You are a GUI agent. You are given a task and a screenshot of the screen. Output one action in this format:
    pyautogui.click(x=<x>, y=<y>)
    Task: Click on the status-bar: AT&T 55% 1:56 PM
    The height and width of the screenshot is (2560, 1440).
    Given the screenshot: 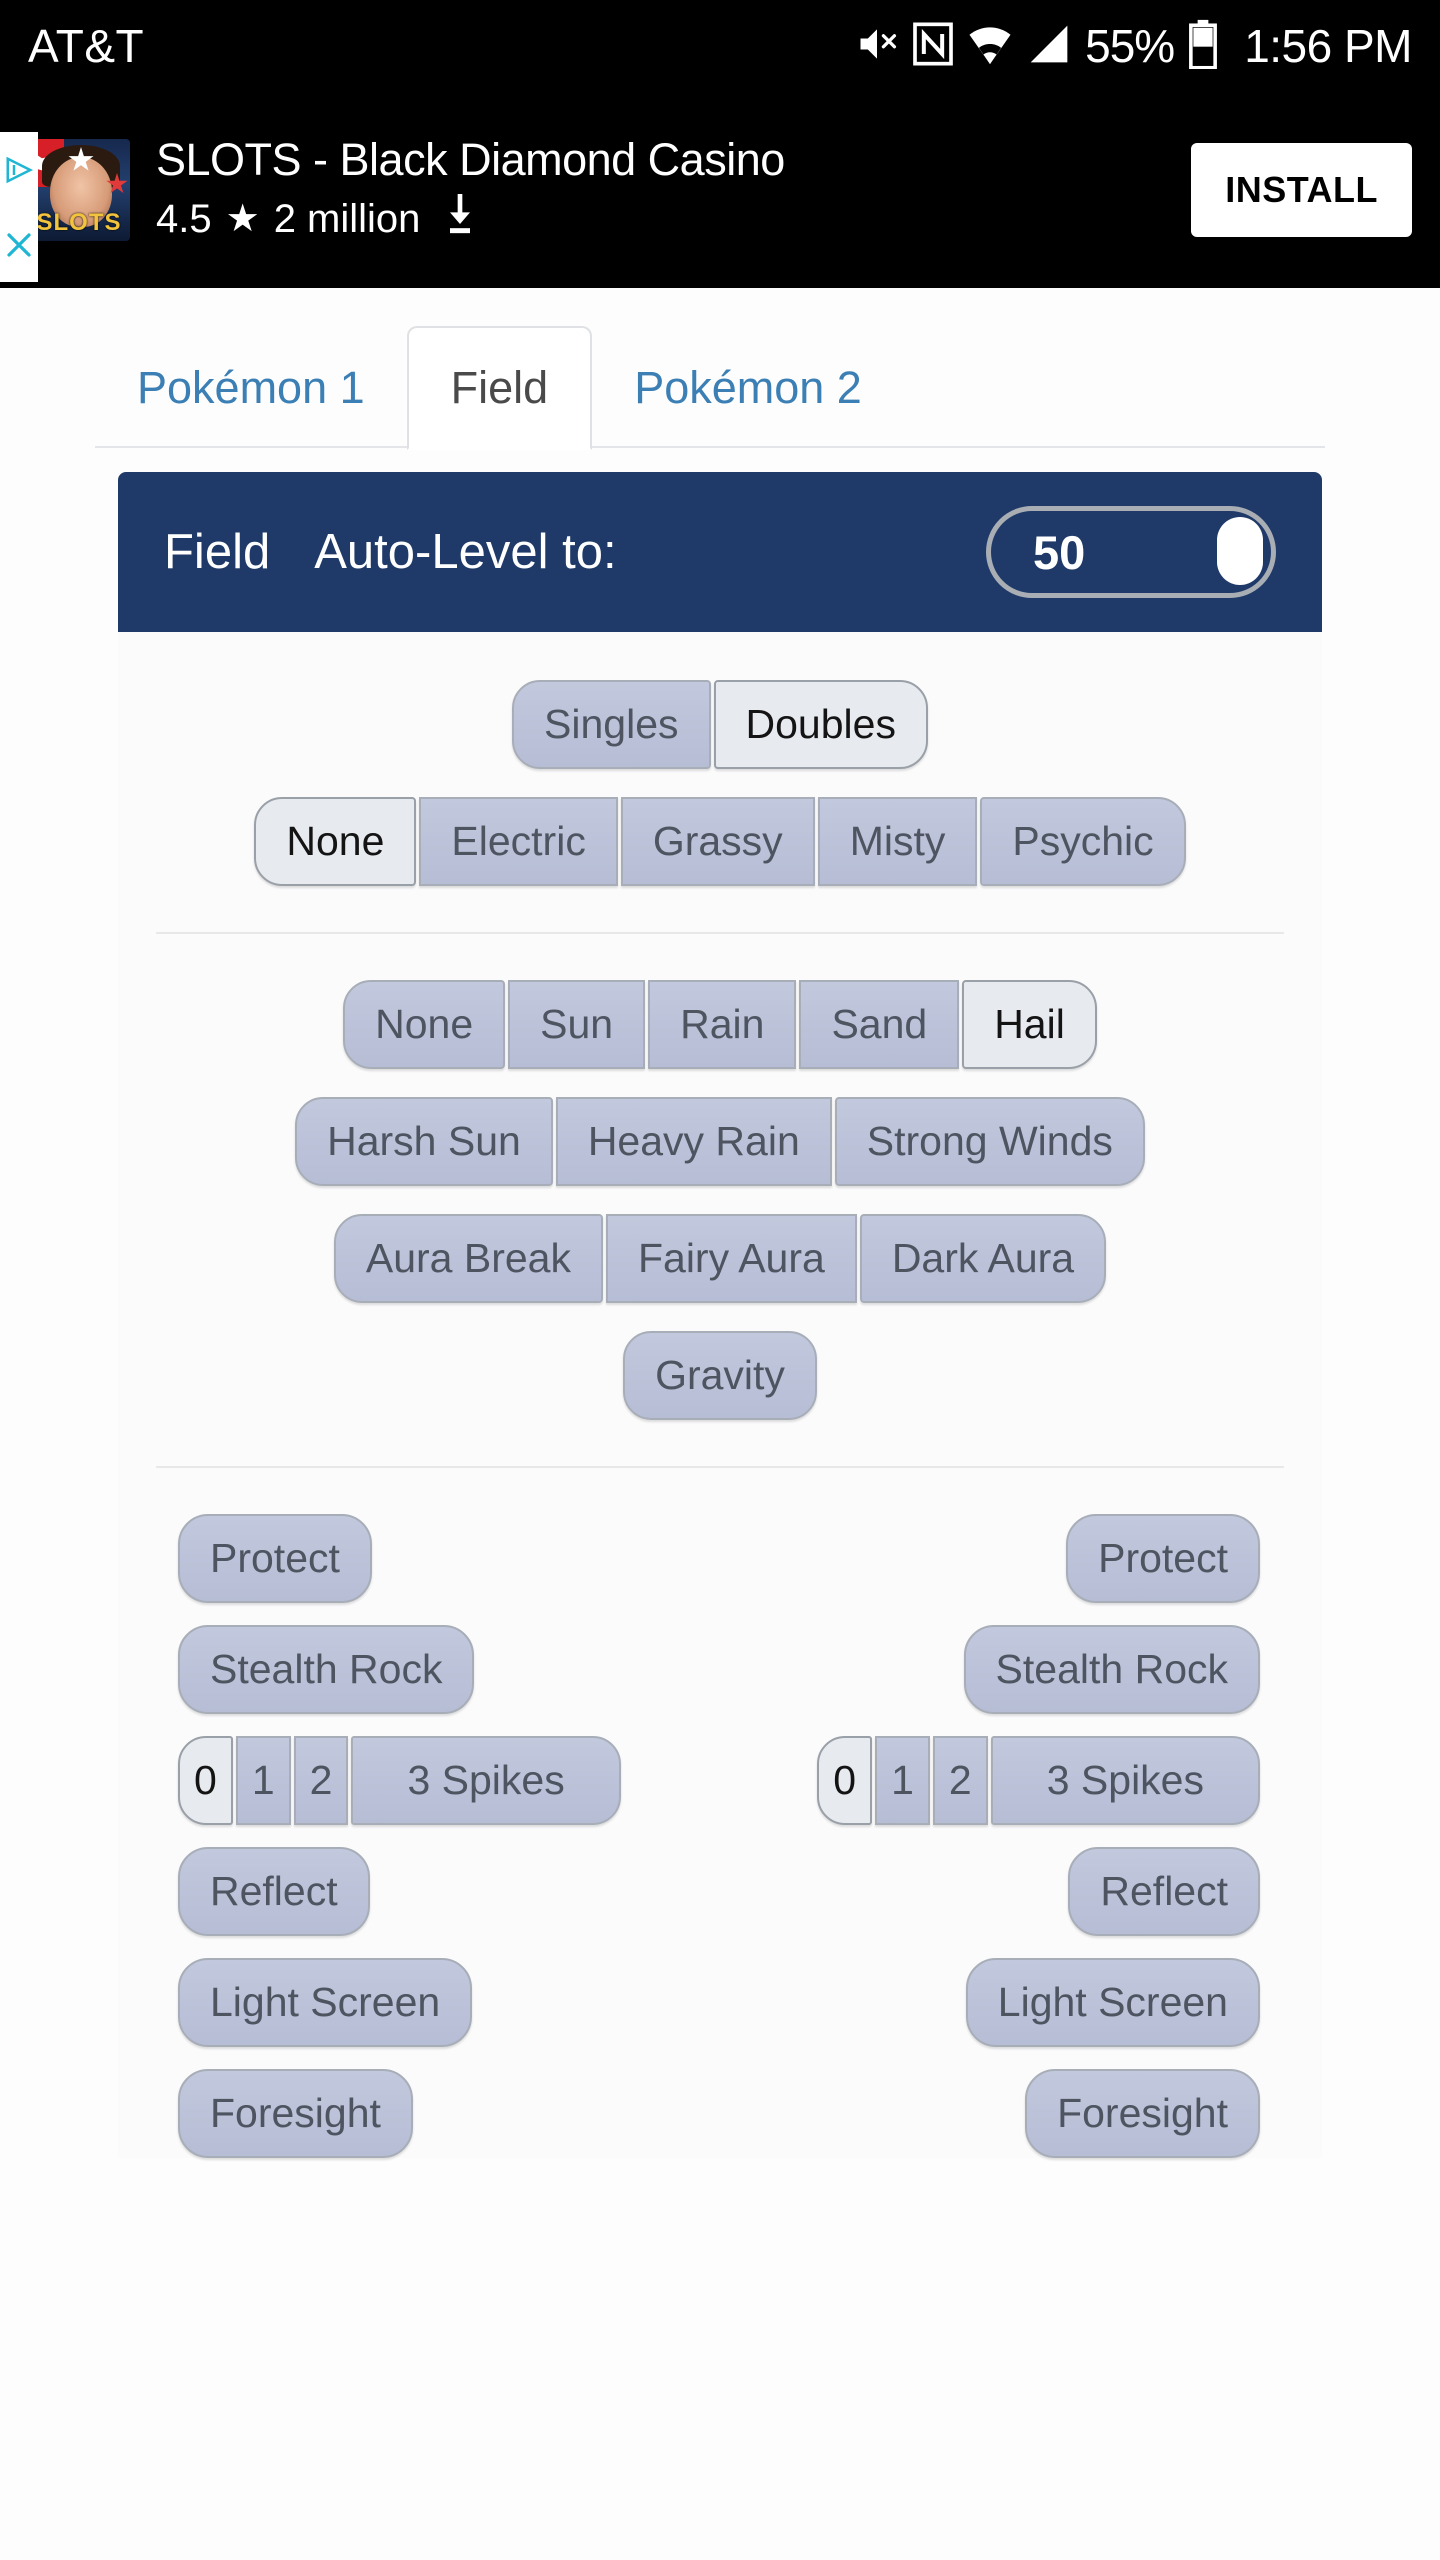 What is the action you would take?
    pyautogui.click(x=720, y=46)
    